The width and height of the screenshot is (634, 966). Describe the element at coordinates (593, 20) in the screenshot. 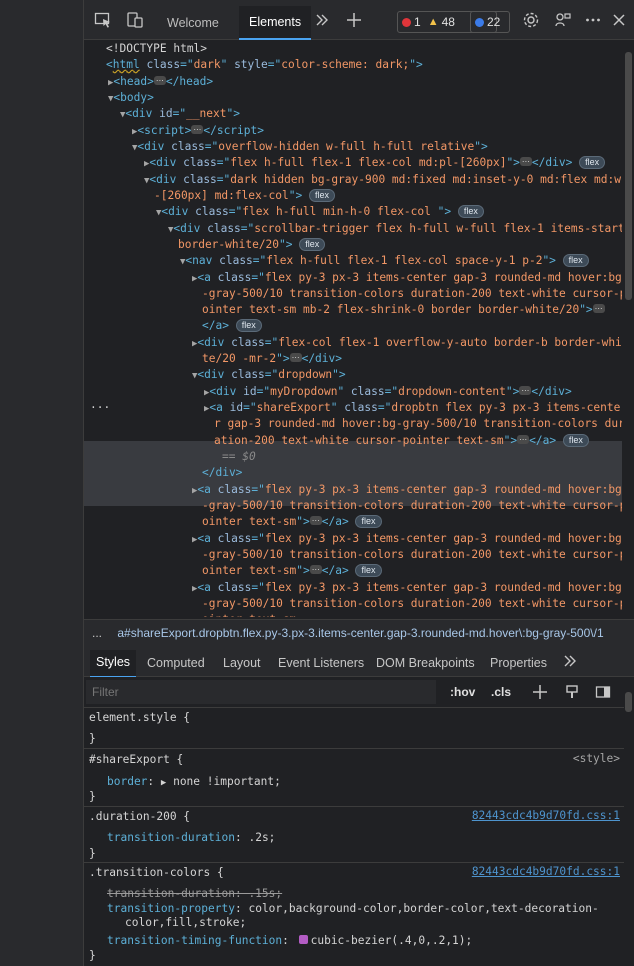

I see `more-options-icon` at that location.